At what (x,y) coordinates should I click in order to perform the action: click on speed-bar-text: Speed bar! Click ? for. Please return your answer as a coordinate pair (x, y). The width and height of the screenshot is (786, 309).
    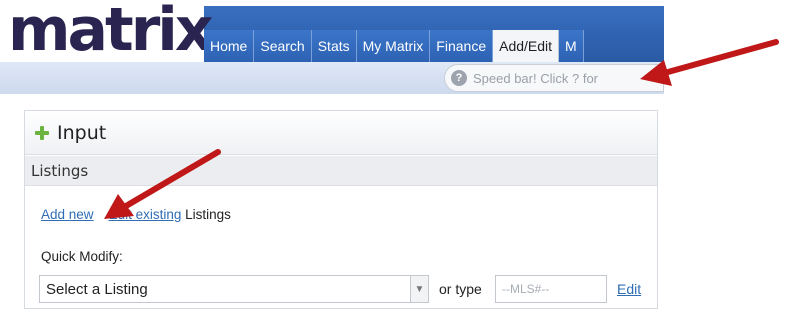
    Looking at the image, I should click on (536, 78).